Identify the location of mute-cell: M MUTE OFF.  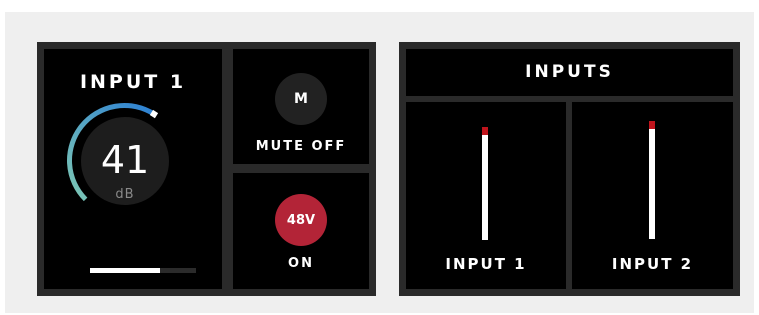
(301, 106).